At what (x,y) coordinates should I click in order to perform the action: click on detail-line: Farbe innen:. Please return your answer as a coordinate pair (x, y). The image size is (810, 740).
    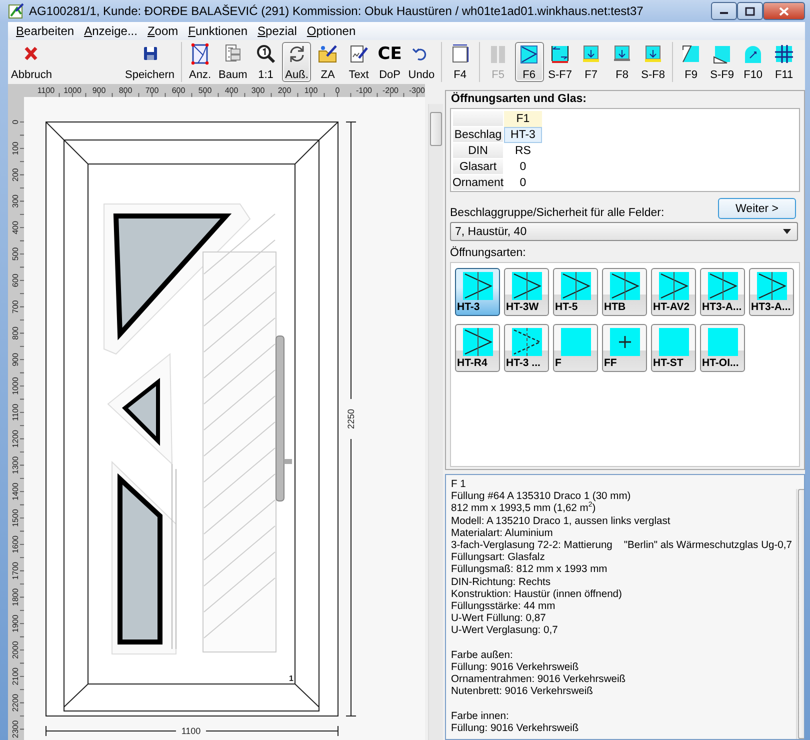
    Looking at the image, I should click on (480, 717).